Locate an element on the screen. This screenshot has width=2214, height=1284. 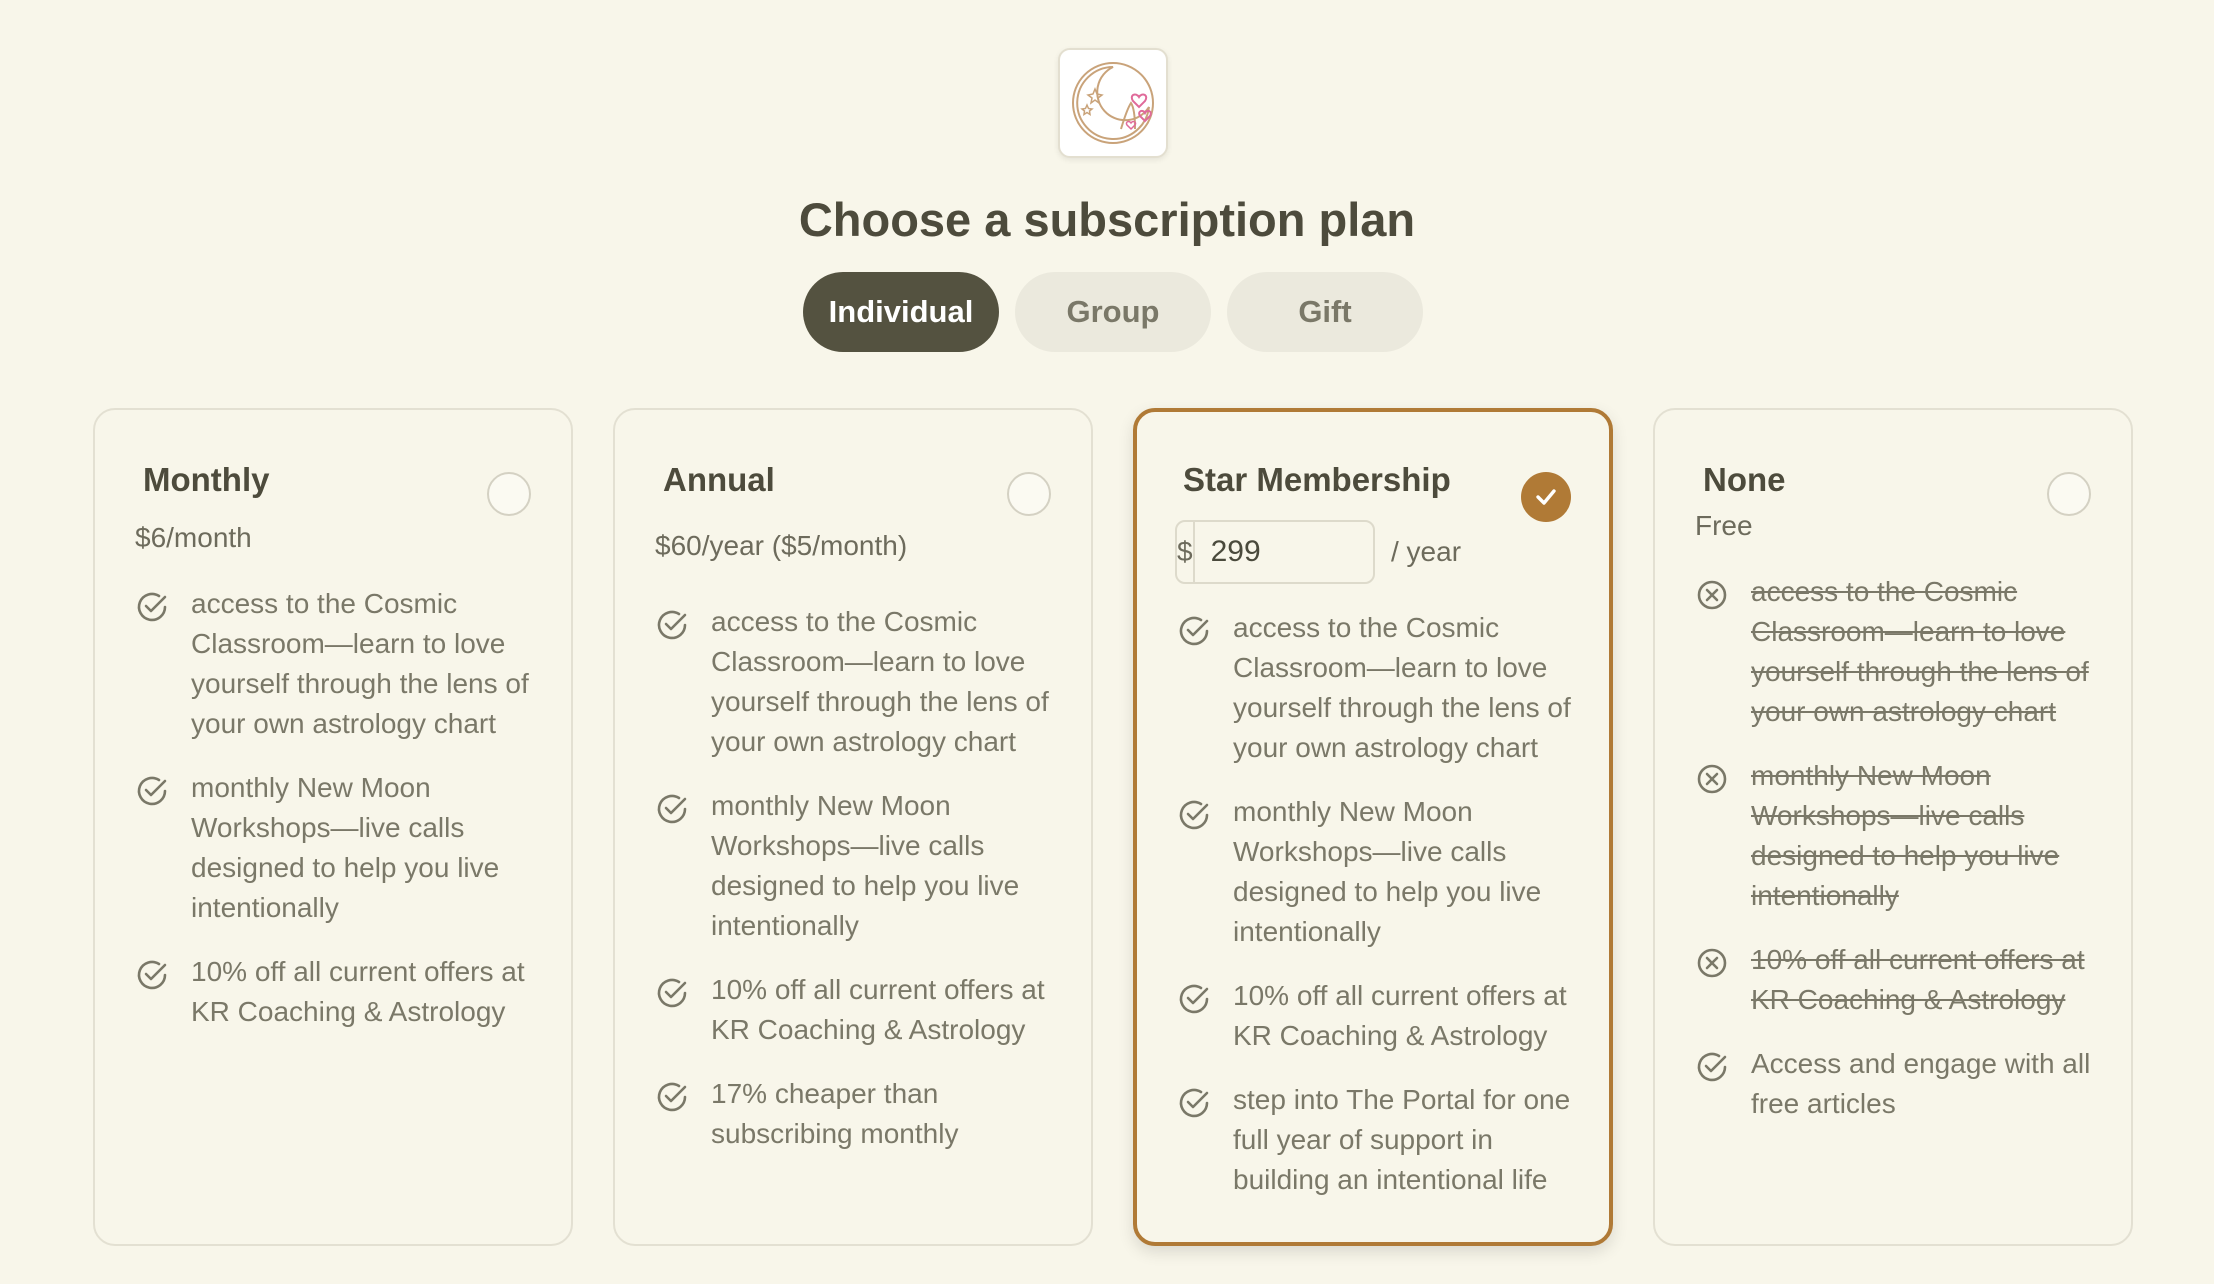
custom-price-field: $ is located at coordinates (1275, 552).